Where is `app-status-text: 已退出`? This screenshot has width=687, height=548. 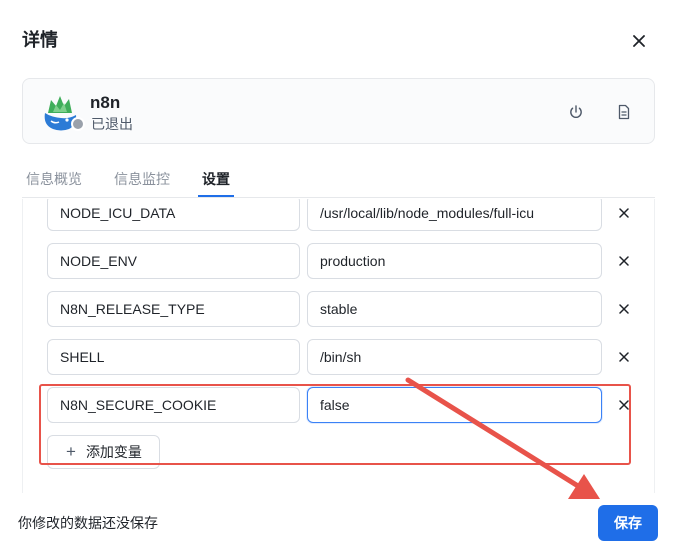
app-status-text: 已退出 is located at coordinates (112, 124).